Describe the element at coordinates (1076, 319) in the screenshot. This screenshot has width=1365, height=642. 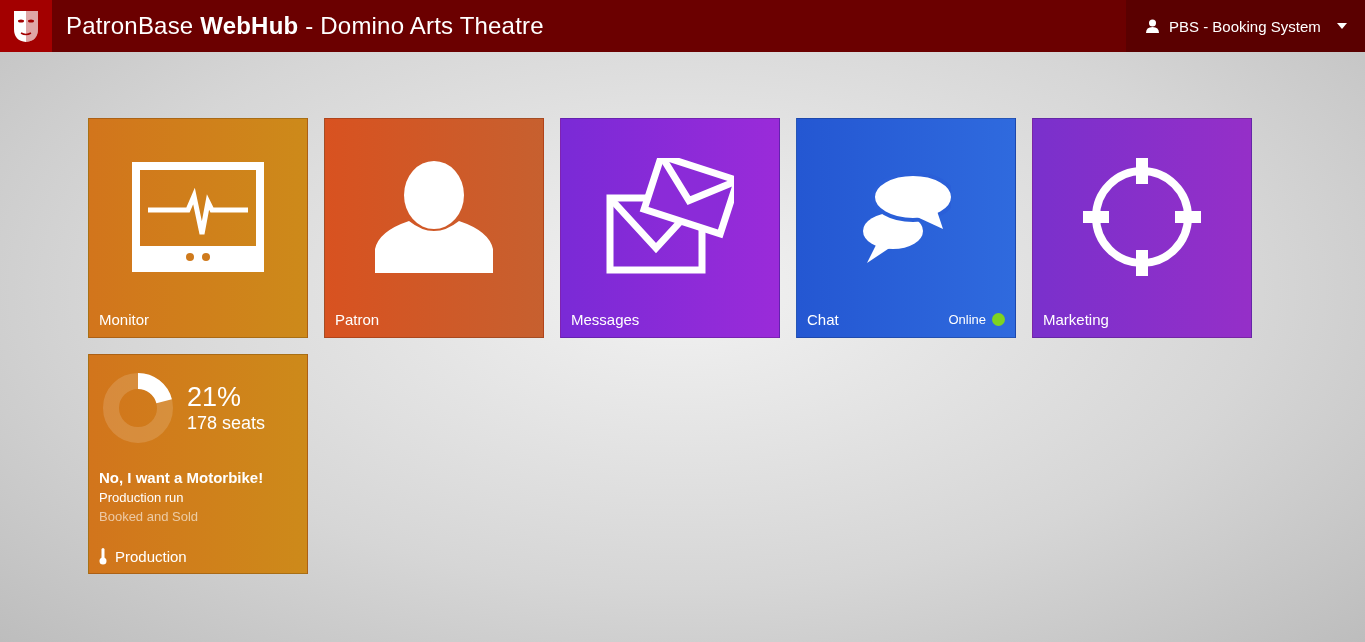
I see `tile-label: Marketing` at that location.